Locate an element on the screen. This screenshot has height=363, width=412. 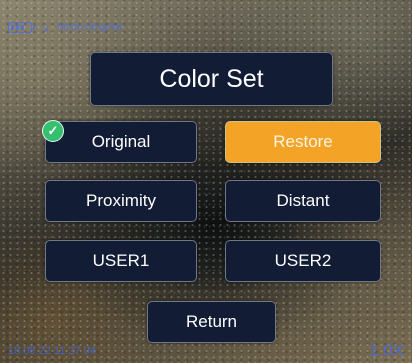
restore-button: Restore is located at coordinates (303, 142).